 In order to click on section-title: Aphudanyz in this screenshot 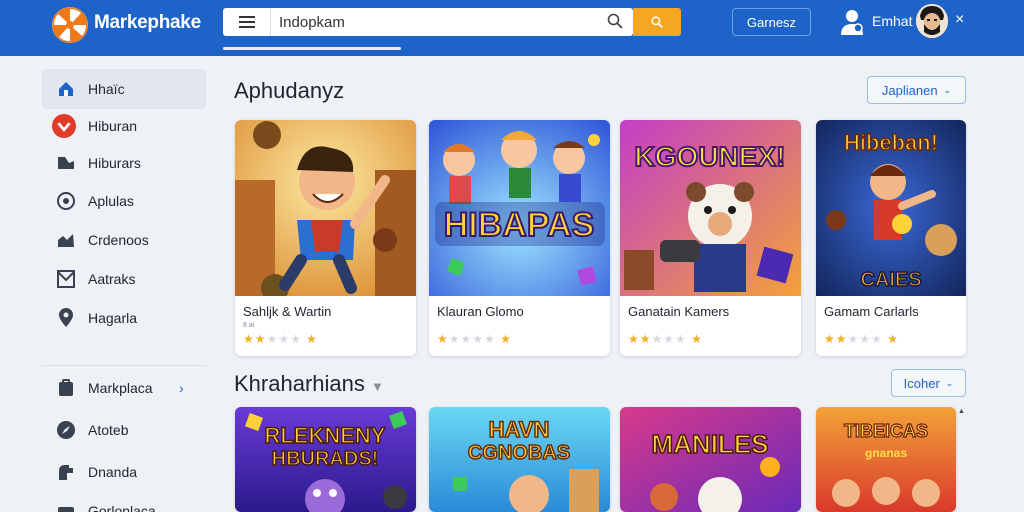, I will do `click(289, 90)`.